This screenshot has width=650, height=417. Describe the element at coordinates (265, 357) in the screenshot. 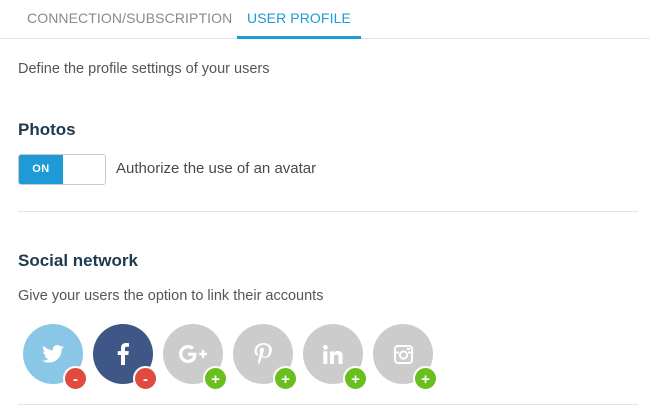

I see `social-network-pinterest: +` at that location.